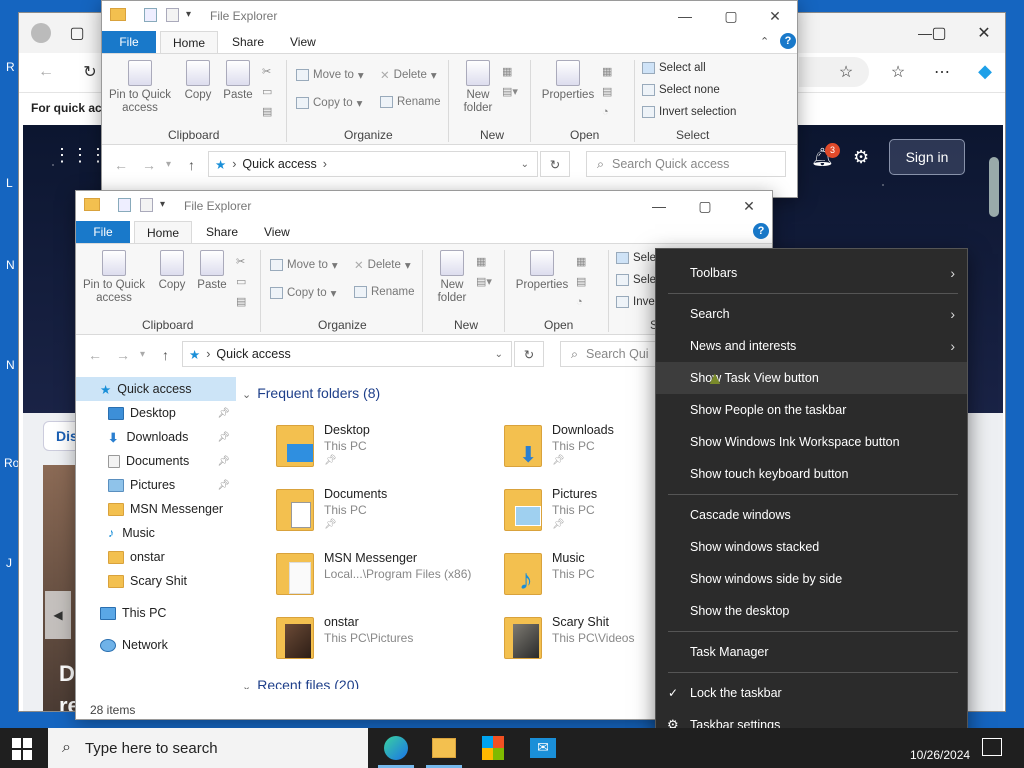 Image resolution: width=1024 pixels, height=768 pixels. I want to click on menu-item-news-and-interests: News and interests ›, so click(811, 346).